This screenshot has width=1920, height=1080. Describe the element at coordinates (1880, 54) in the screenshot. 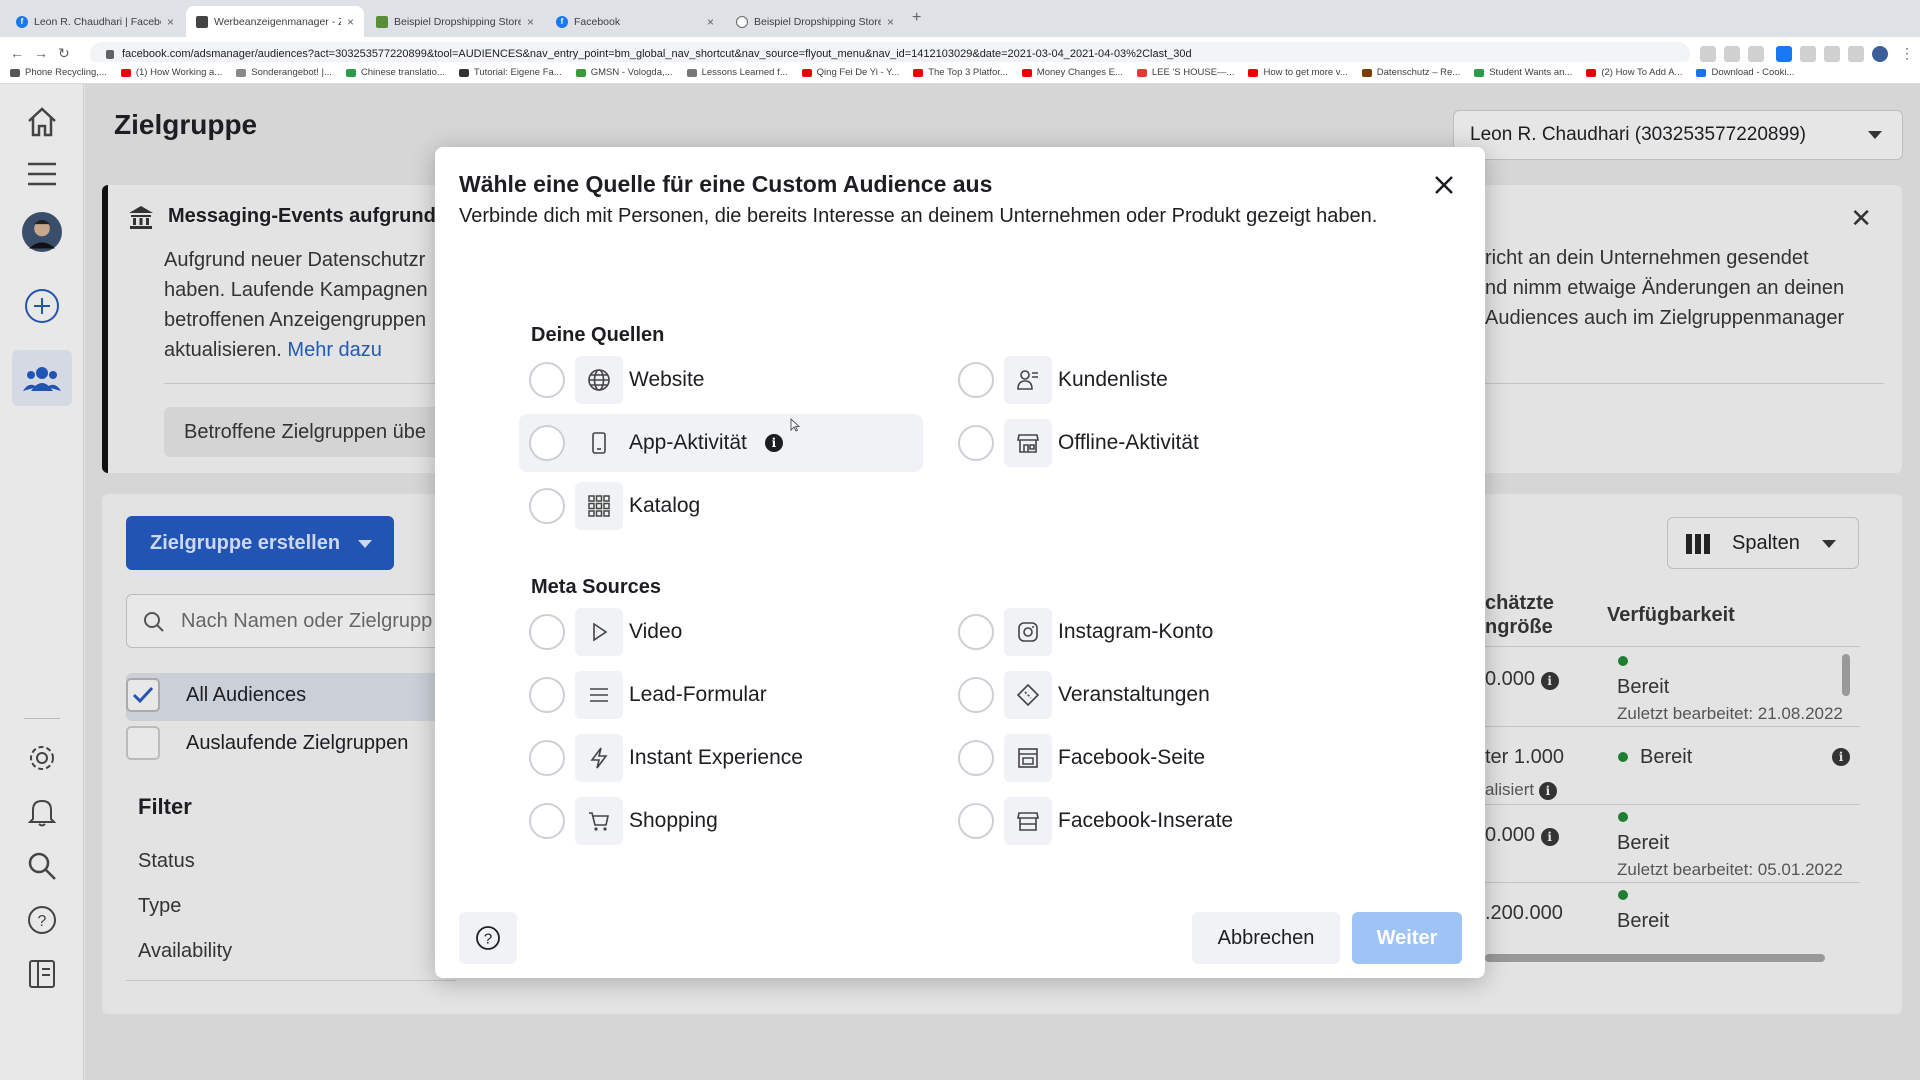

I see `profile-avatar-icon` at that location.